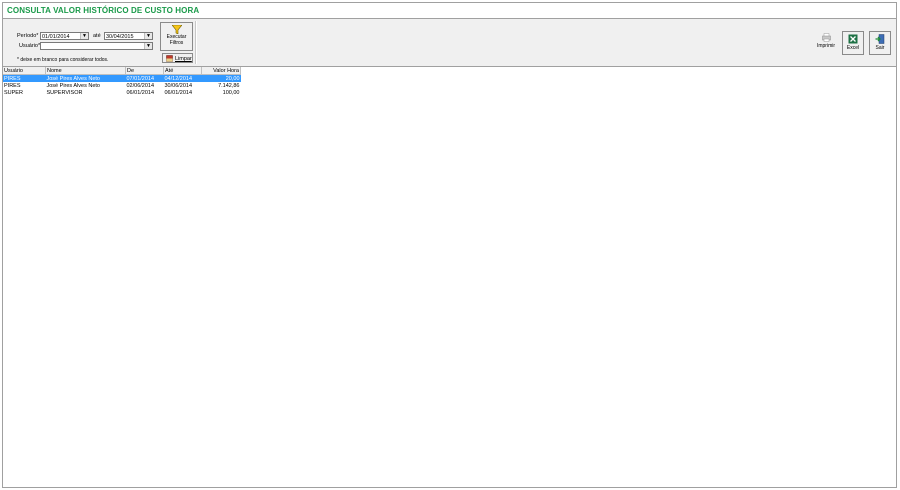 The height and width of the screenshot is (490, 900). Describe the element at coordinates (28, 36) in the screenshot. I see `periodo-label: Período*` at that location.